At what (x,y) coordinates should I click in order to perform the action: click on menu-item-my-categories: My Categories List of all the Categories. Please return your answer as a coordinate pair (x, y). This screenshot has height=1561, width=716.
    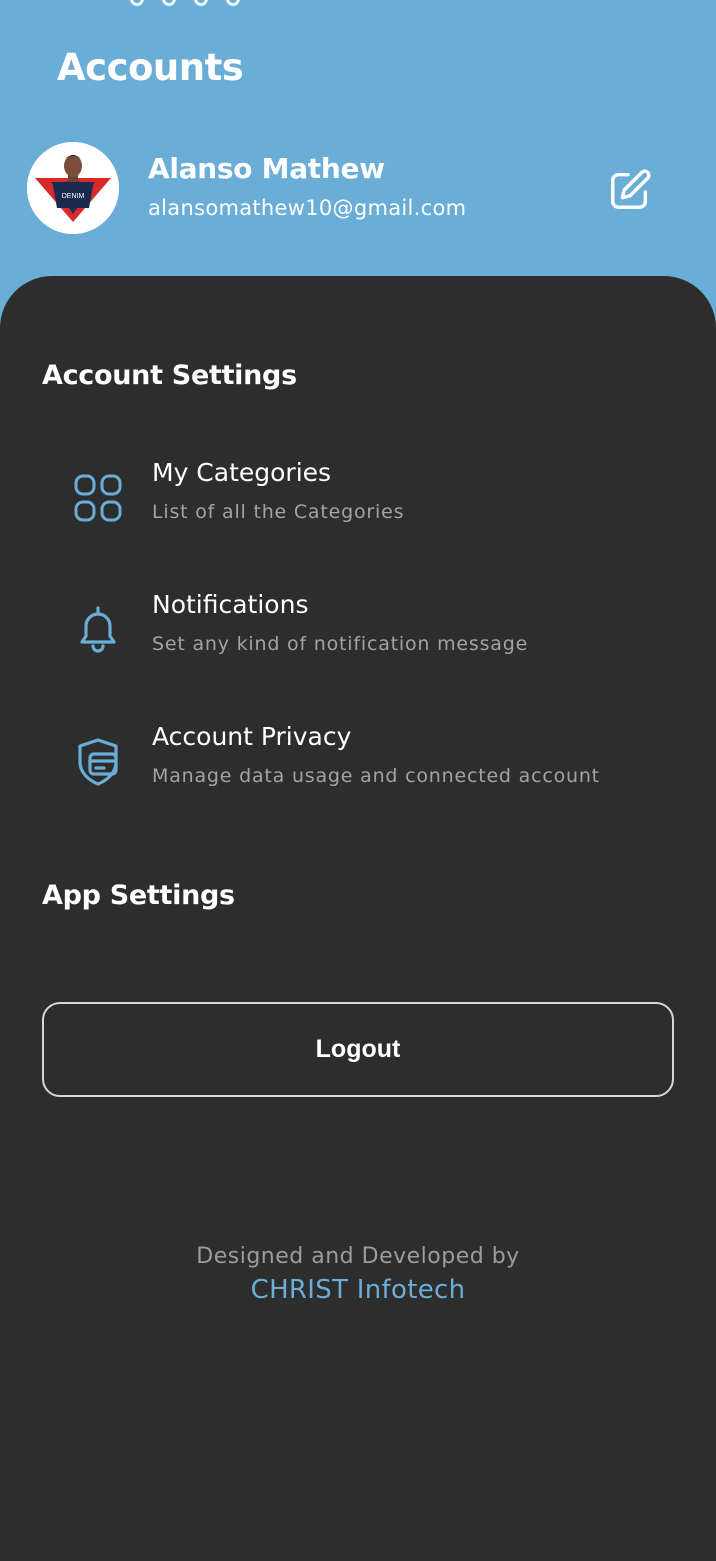
    Looking at the image, I should click on (358, 508).